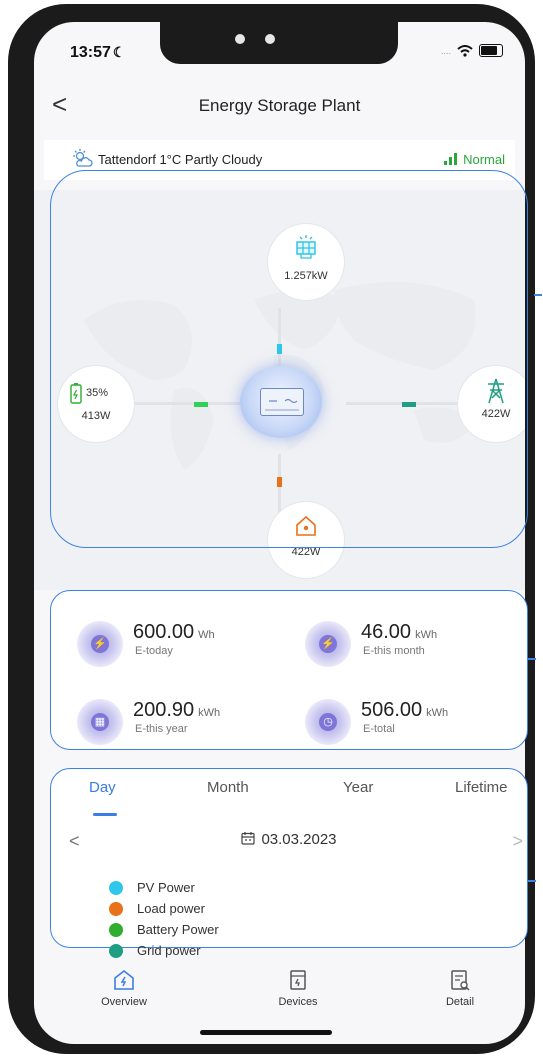 The height and width of the screenshot is (1059, 543). Describe the element at coordinates (266, 1032) in the screenshot. I see `home-indicator` at that location.